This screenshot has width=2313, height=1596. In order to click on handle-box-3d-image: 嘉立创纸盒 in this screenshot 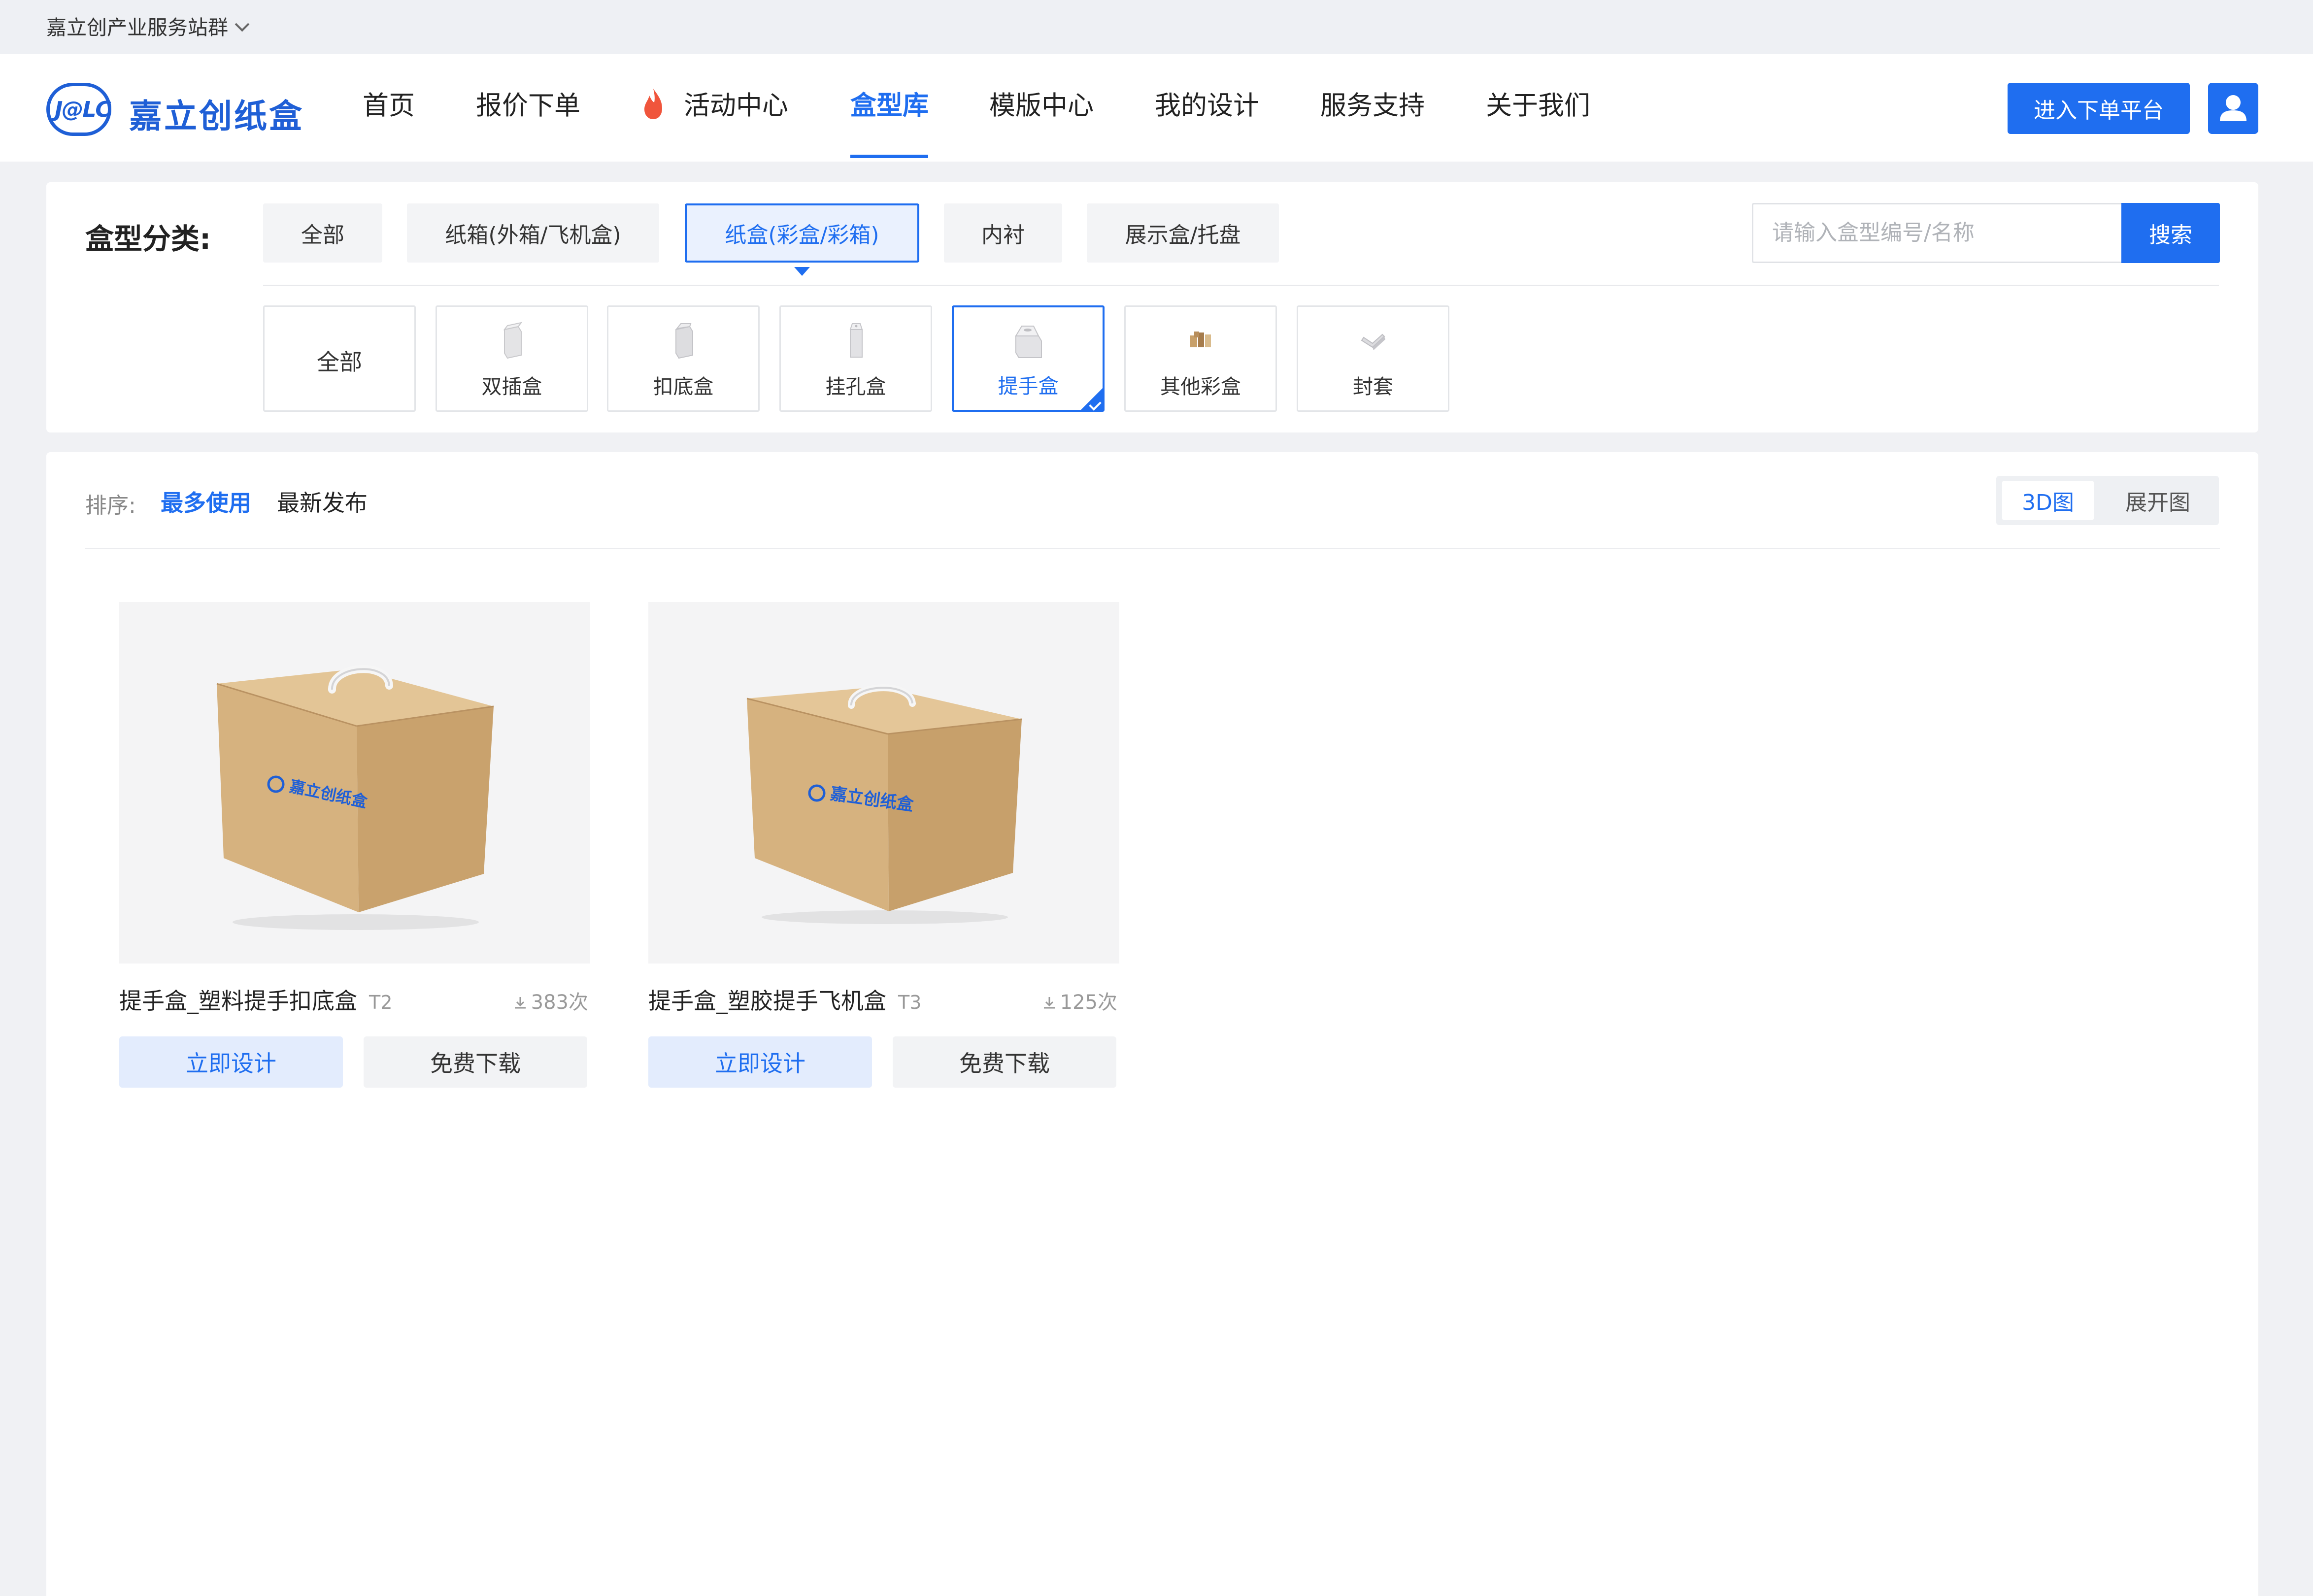, I will do `click(355, 798)`.